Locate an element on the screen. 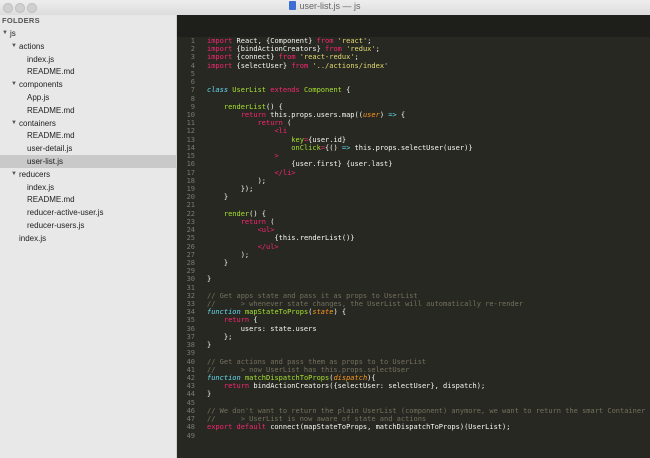 Image resolution: width=650 pixels, height=458 pixels. code-line: 5 is located at coordinates (413, 74).